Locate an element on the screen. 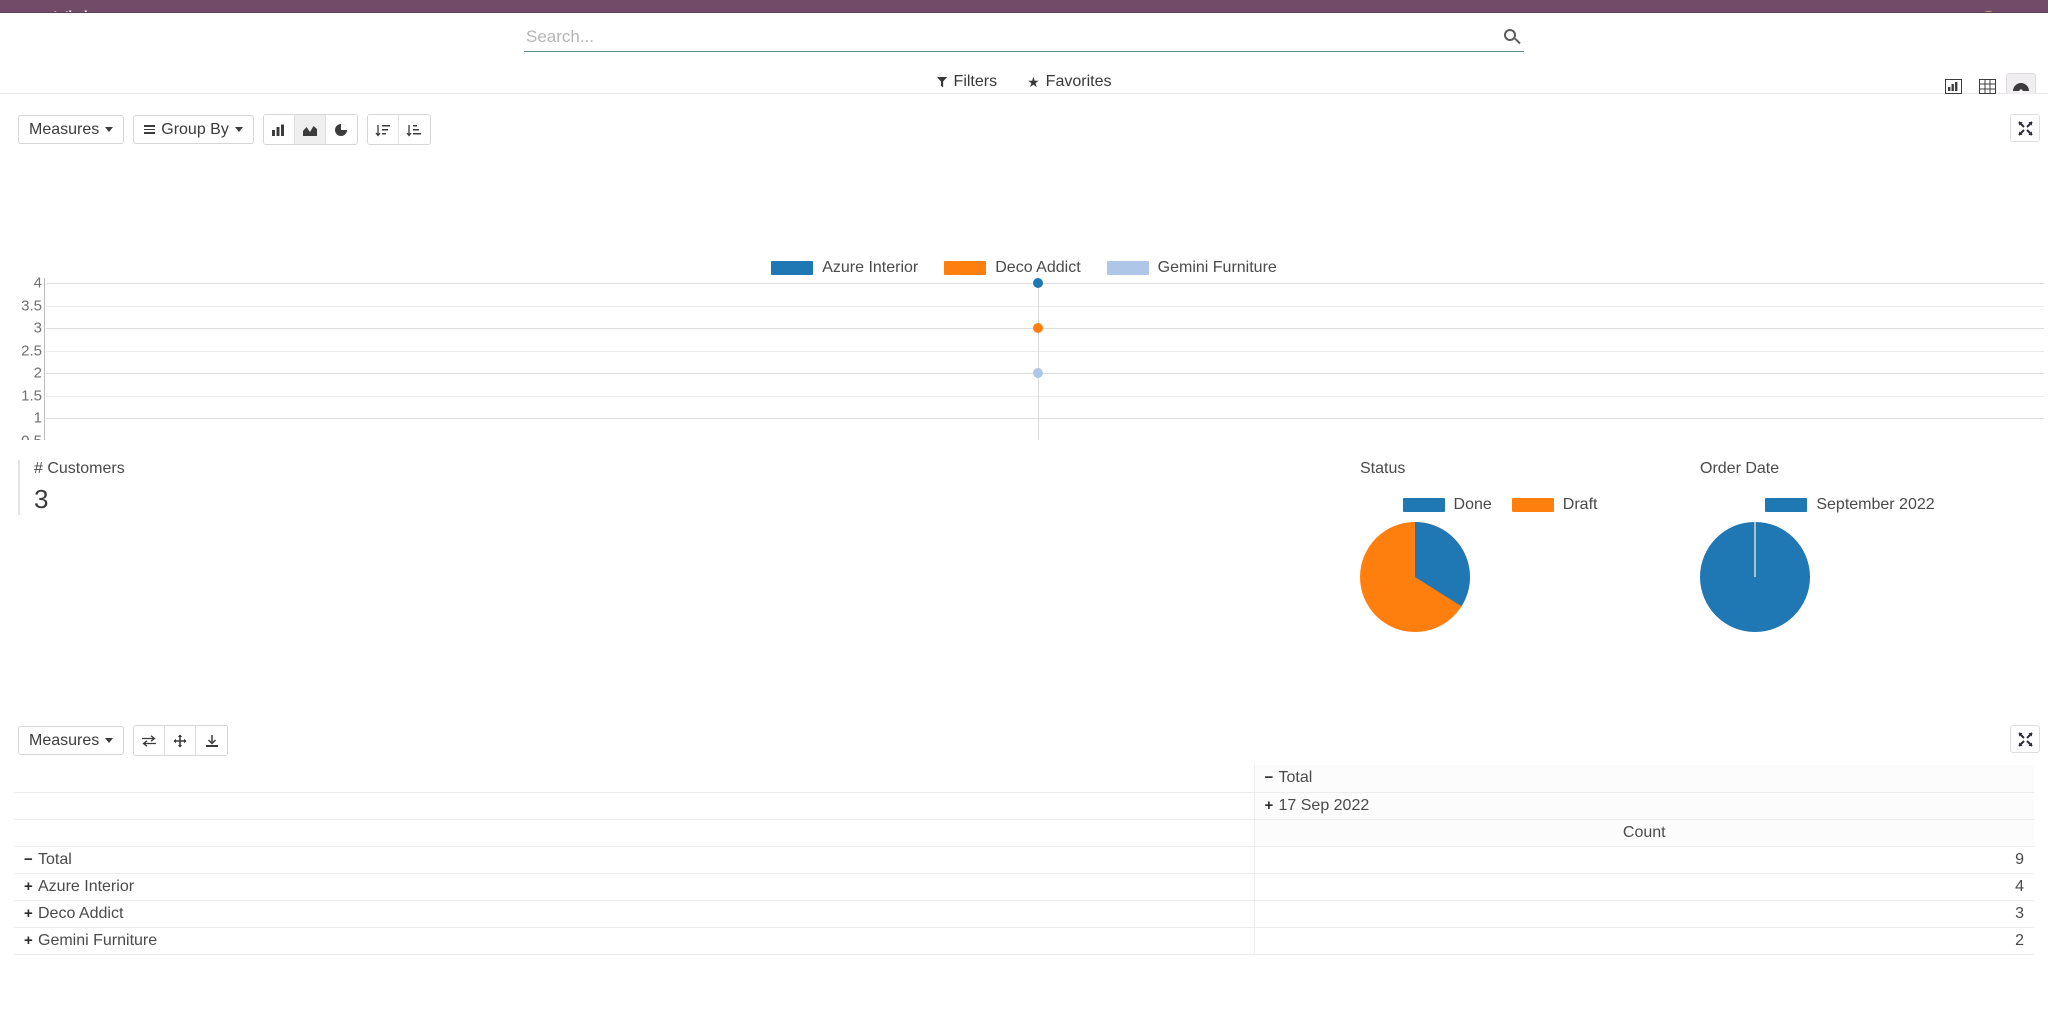  measures-label: Measures is located at coordinates (64, 129).